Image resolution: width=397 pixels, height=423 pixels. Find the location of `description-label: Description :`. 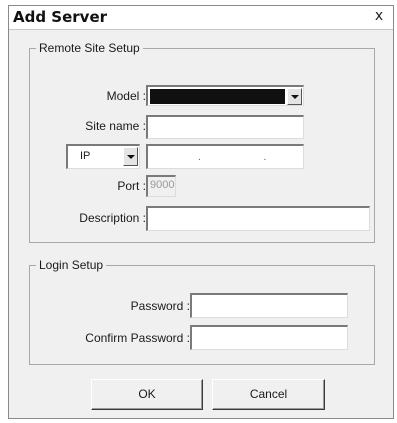

description-label: Description : is located at coordinates (112, 218).